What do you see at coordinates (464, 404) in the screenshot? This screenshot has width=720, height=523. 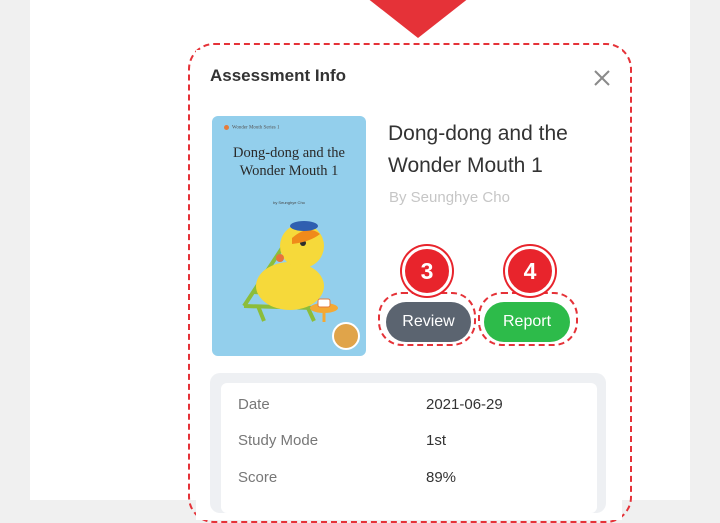 I see `info-value: 2021-06-29` at bounding box center [464, 404].